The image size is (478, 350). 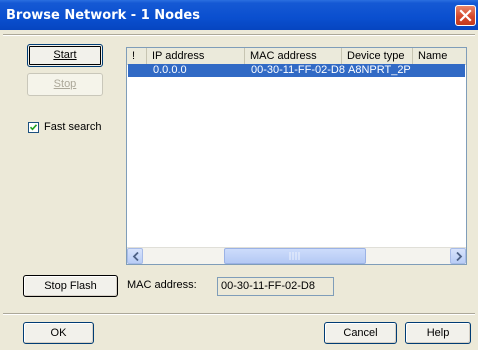 I want to click on col-header-ip: IP address, so click(x=196, y=56).